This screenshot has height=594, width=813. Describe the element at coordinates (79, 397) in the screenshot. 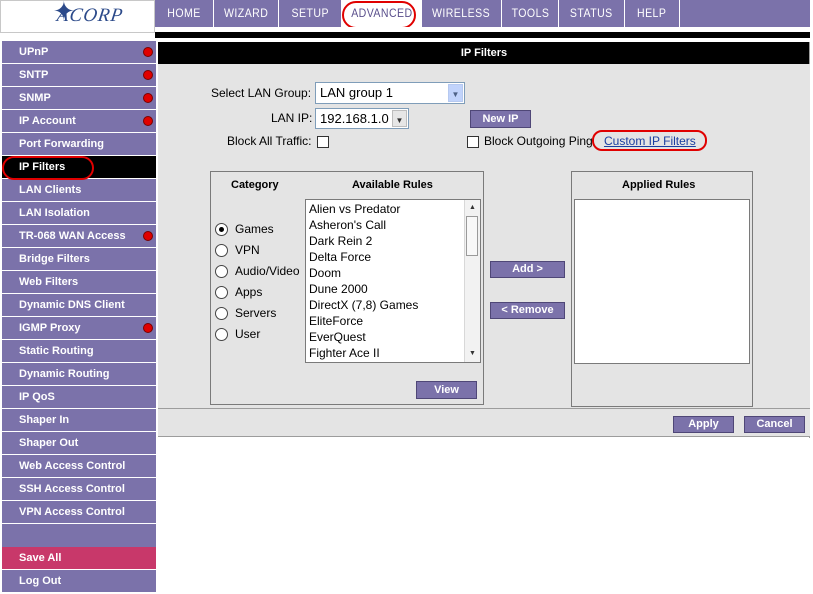

I see `sidebar-item-ip-qos: IP QoS` at that location.